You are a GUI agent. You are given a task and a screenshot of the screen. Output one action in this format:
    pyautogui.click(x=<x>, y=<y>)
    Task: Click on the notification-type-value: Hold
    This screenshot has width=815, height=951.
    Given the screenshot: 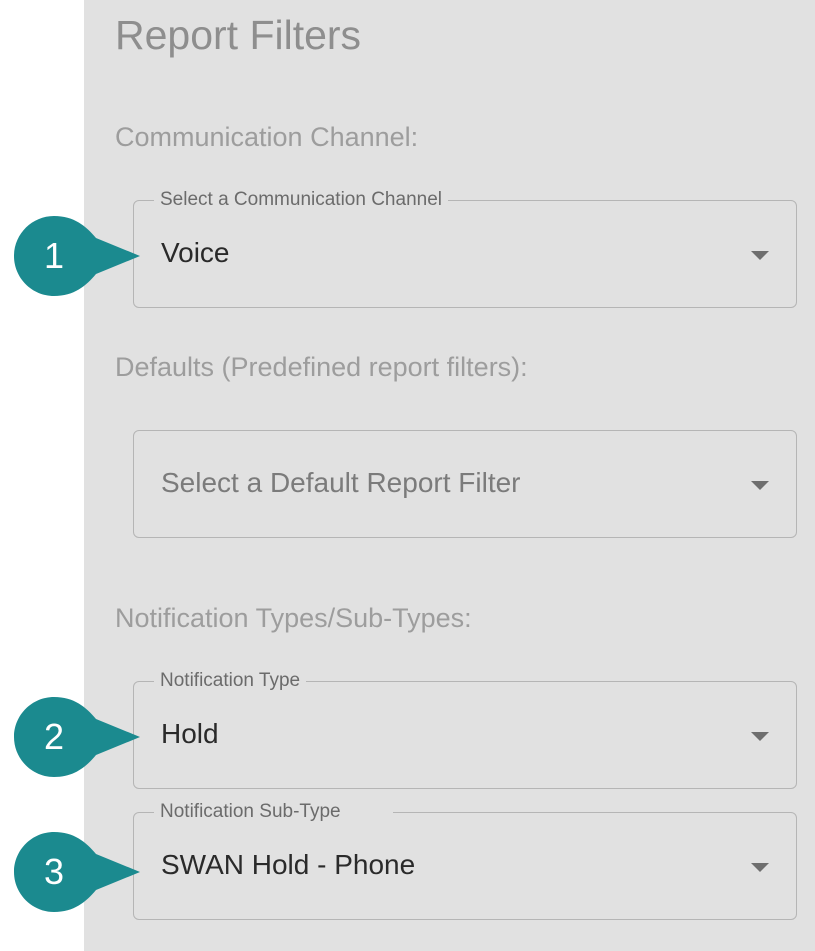 What is the action you would take?
    pyautogui.click(x=190, y=733)
    